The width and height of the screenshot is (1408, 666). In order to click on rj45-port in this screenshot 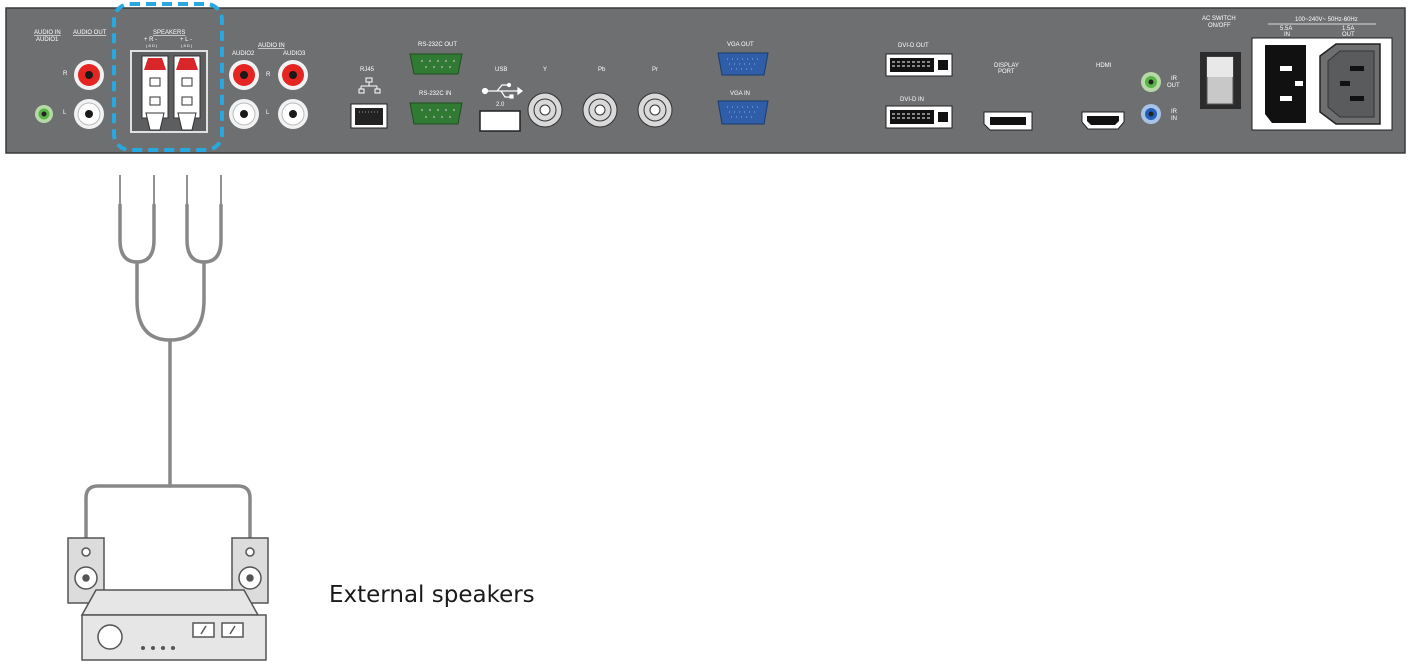, I will do `click(369, 116)`.